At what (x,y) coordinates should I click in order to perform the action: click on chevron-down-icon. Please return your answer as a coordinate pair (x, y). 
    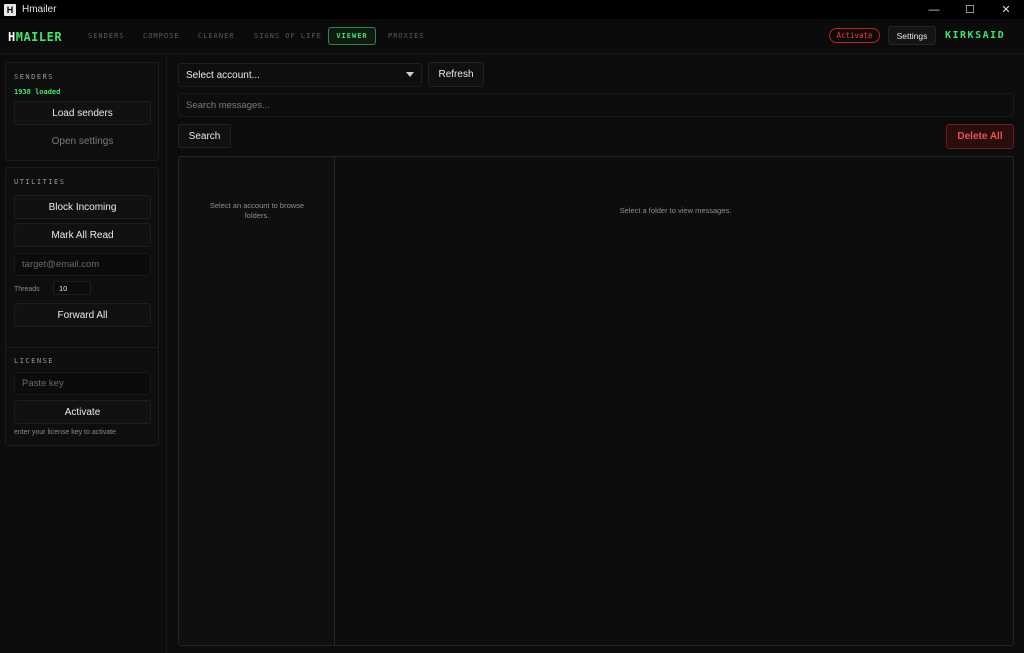
    Looking at the image, I should click on (410, 74).